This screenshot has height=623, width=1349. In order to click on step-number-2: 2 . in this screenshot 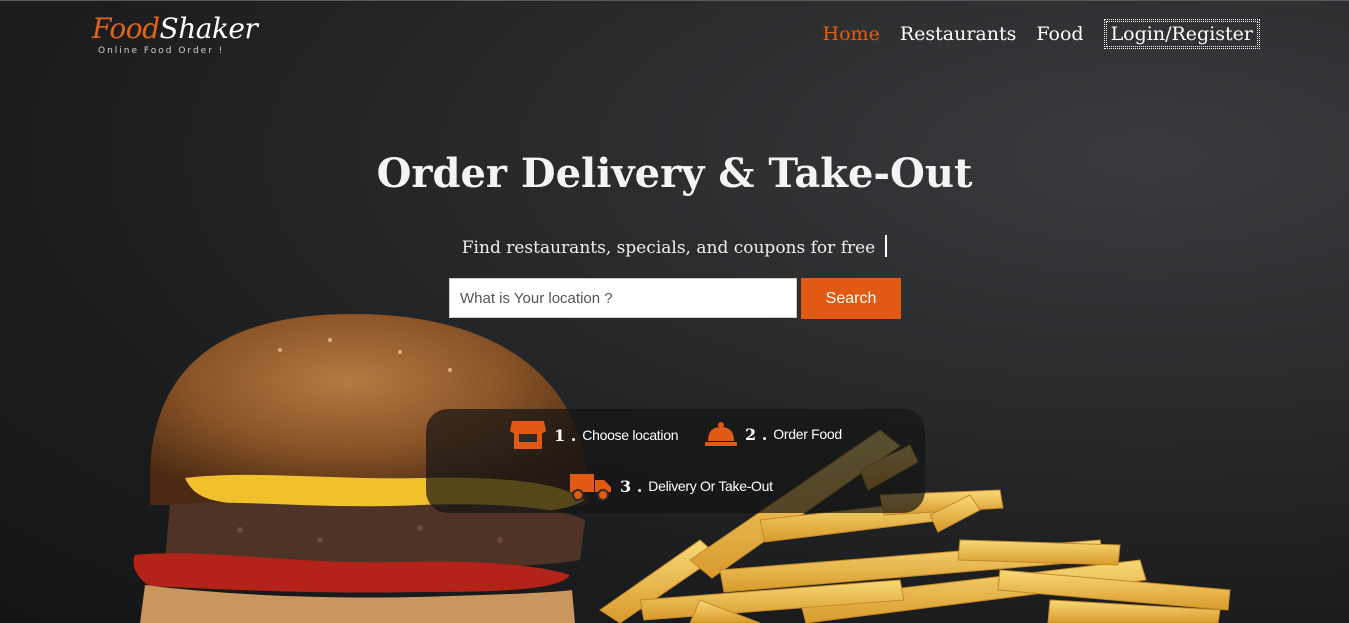, I will do `click(756, 434)`.